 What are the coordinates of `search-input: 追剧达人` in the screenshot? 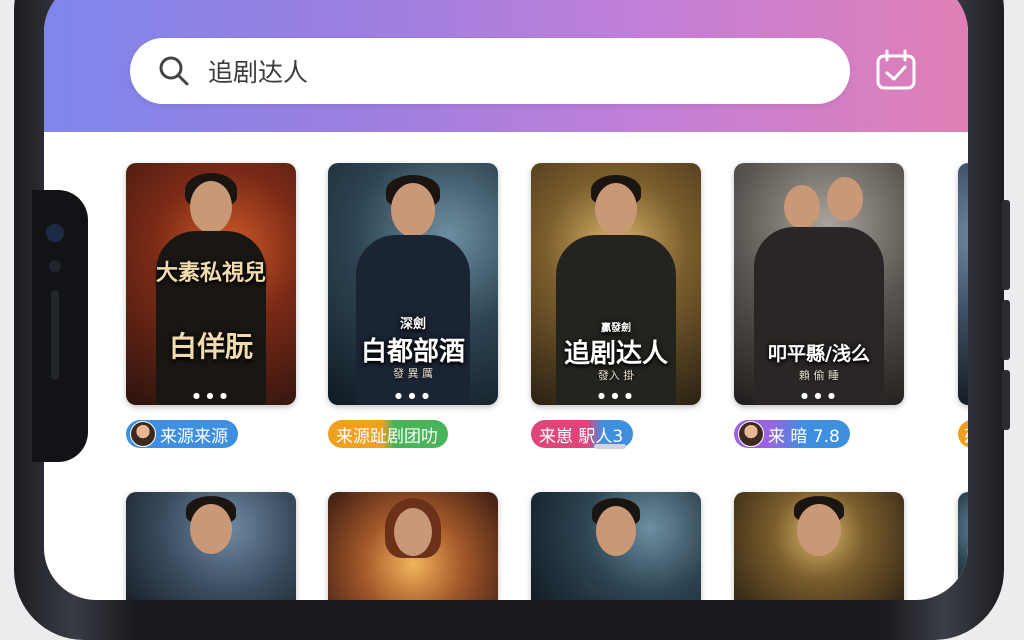 It's located at (258, 71).